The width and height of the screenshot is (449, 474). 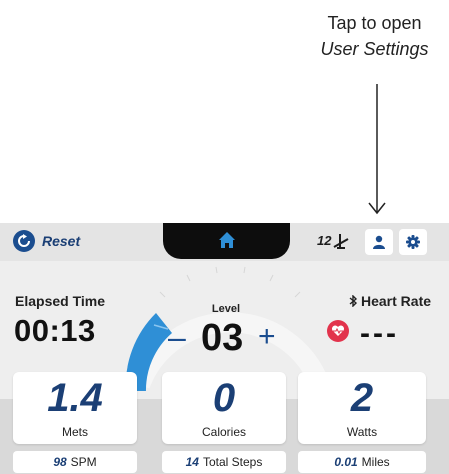 What do you see at coordinates (362, 398) in the screenshot?
I see `watts-value: 2` at bounding box center [362, 398].